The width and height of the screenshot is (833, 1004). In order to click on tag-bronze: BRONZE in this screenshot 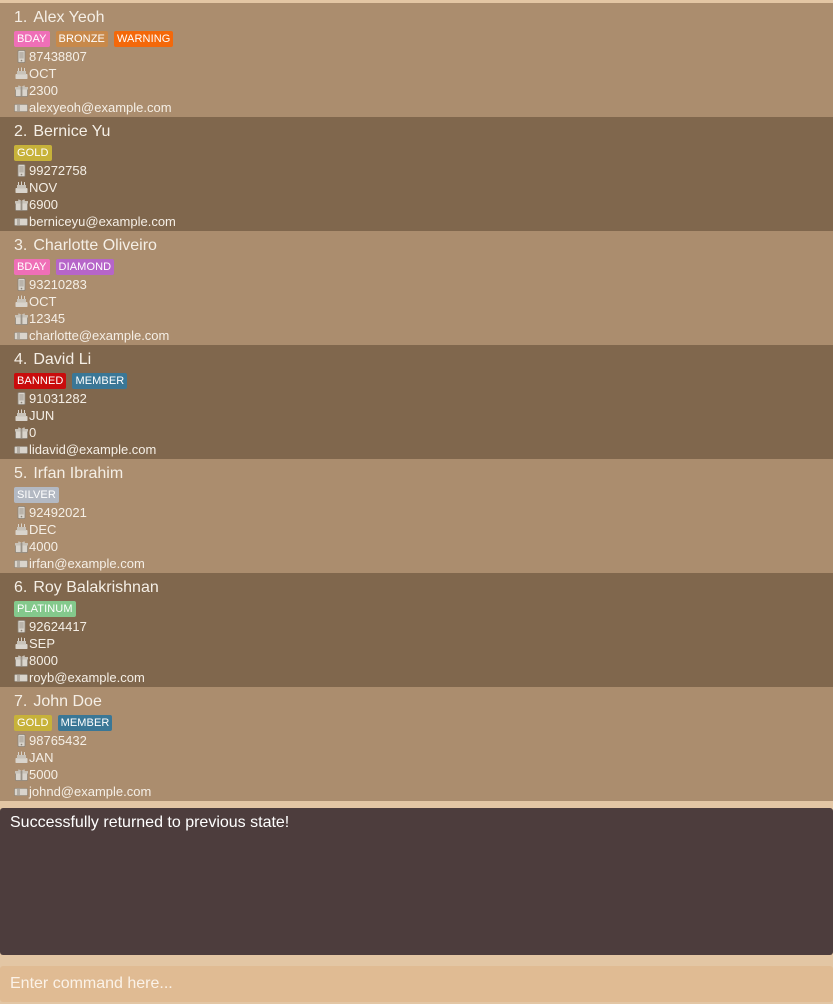, I will do `click(81, 39)`.